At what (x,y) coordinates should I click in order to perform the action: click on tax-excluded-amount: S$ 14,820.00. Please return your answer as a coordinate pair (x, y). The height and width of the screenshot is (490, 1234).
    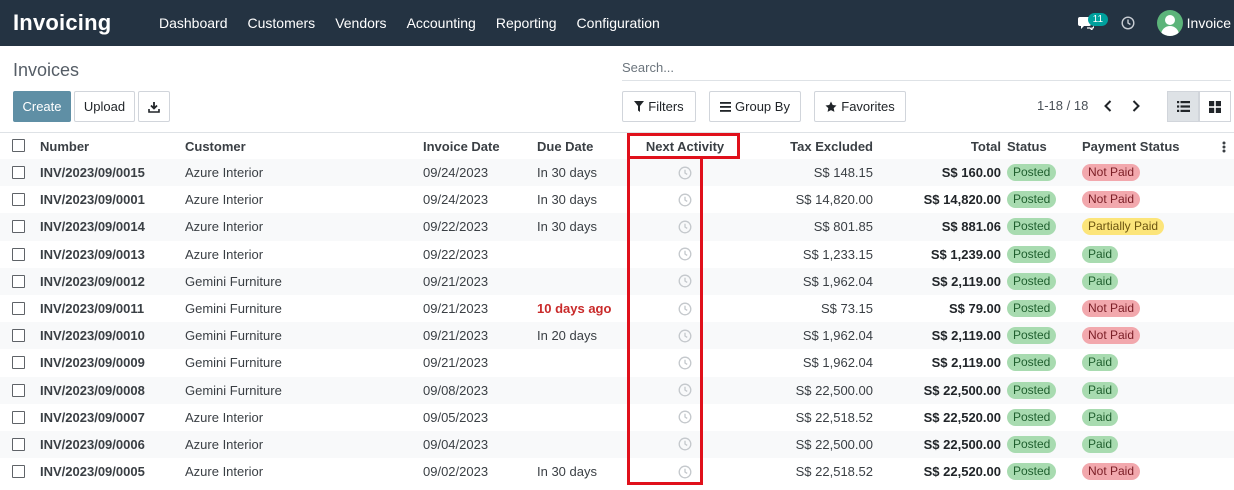
    Looking at the image, I should click on (834, 200).